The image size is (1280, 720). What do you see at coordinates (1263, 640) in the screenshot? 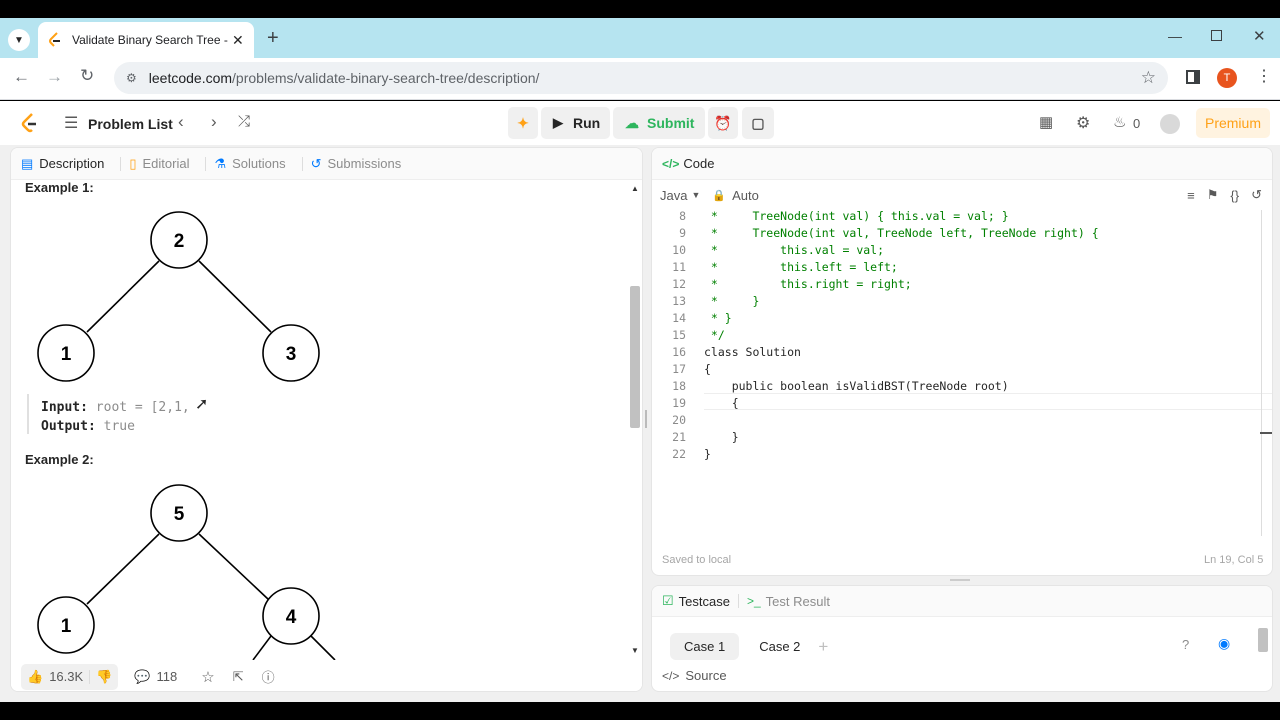
I see `testcase-scrollbar` at bounding box center [1263, 640].